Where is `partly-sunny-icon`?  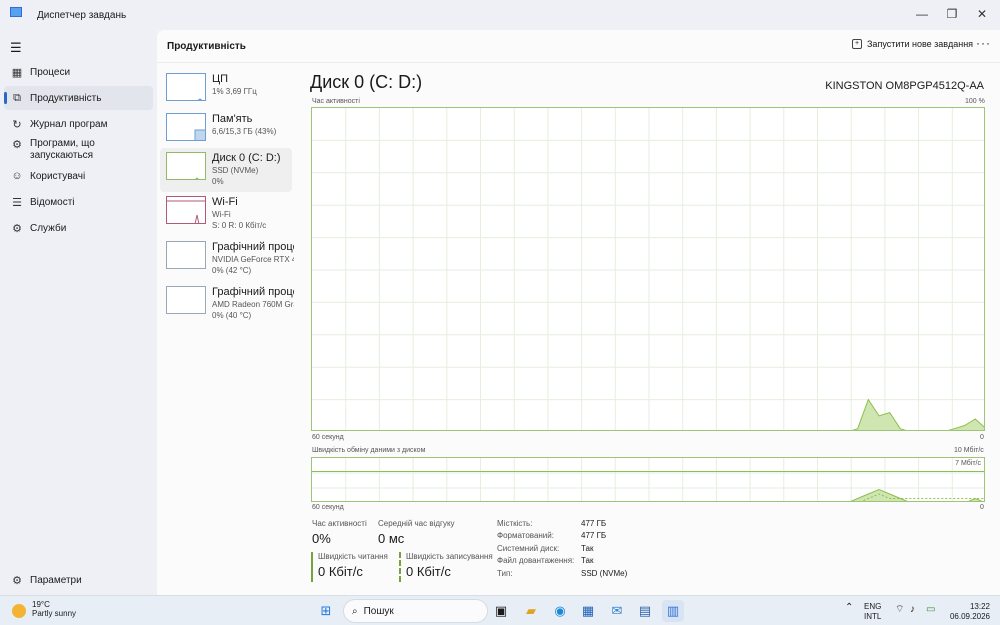
partly-sunny-icon is located at coordinates (19, 611).